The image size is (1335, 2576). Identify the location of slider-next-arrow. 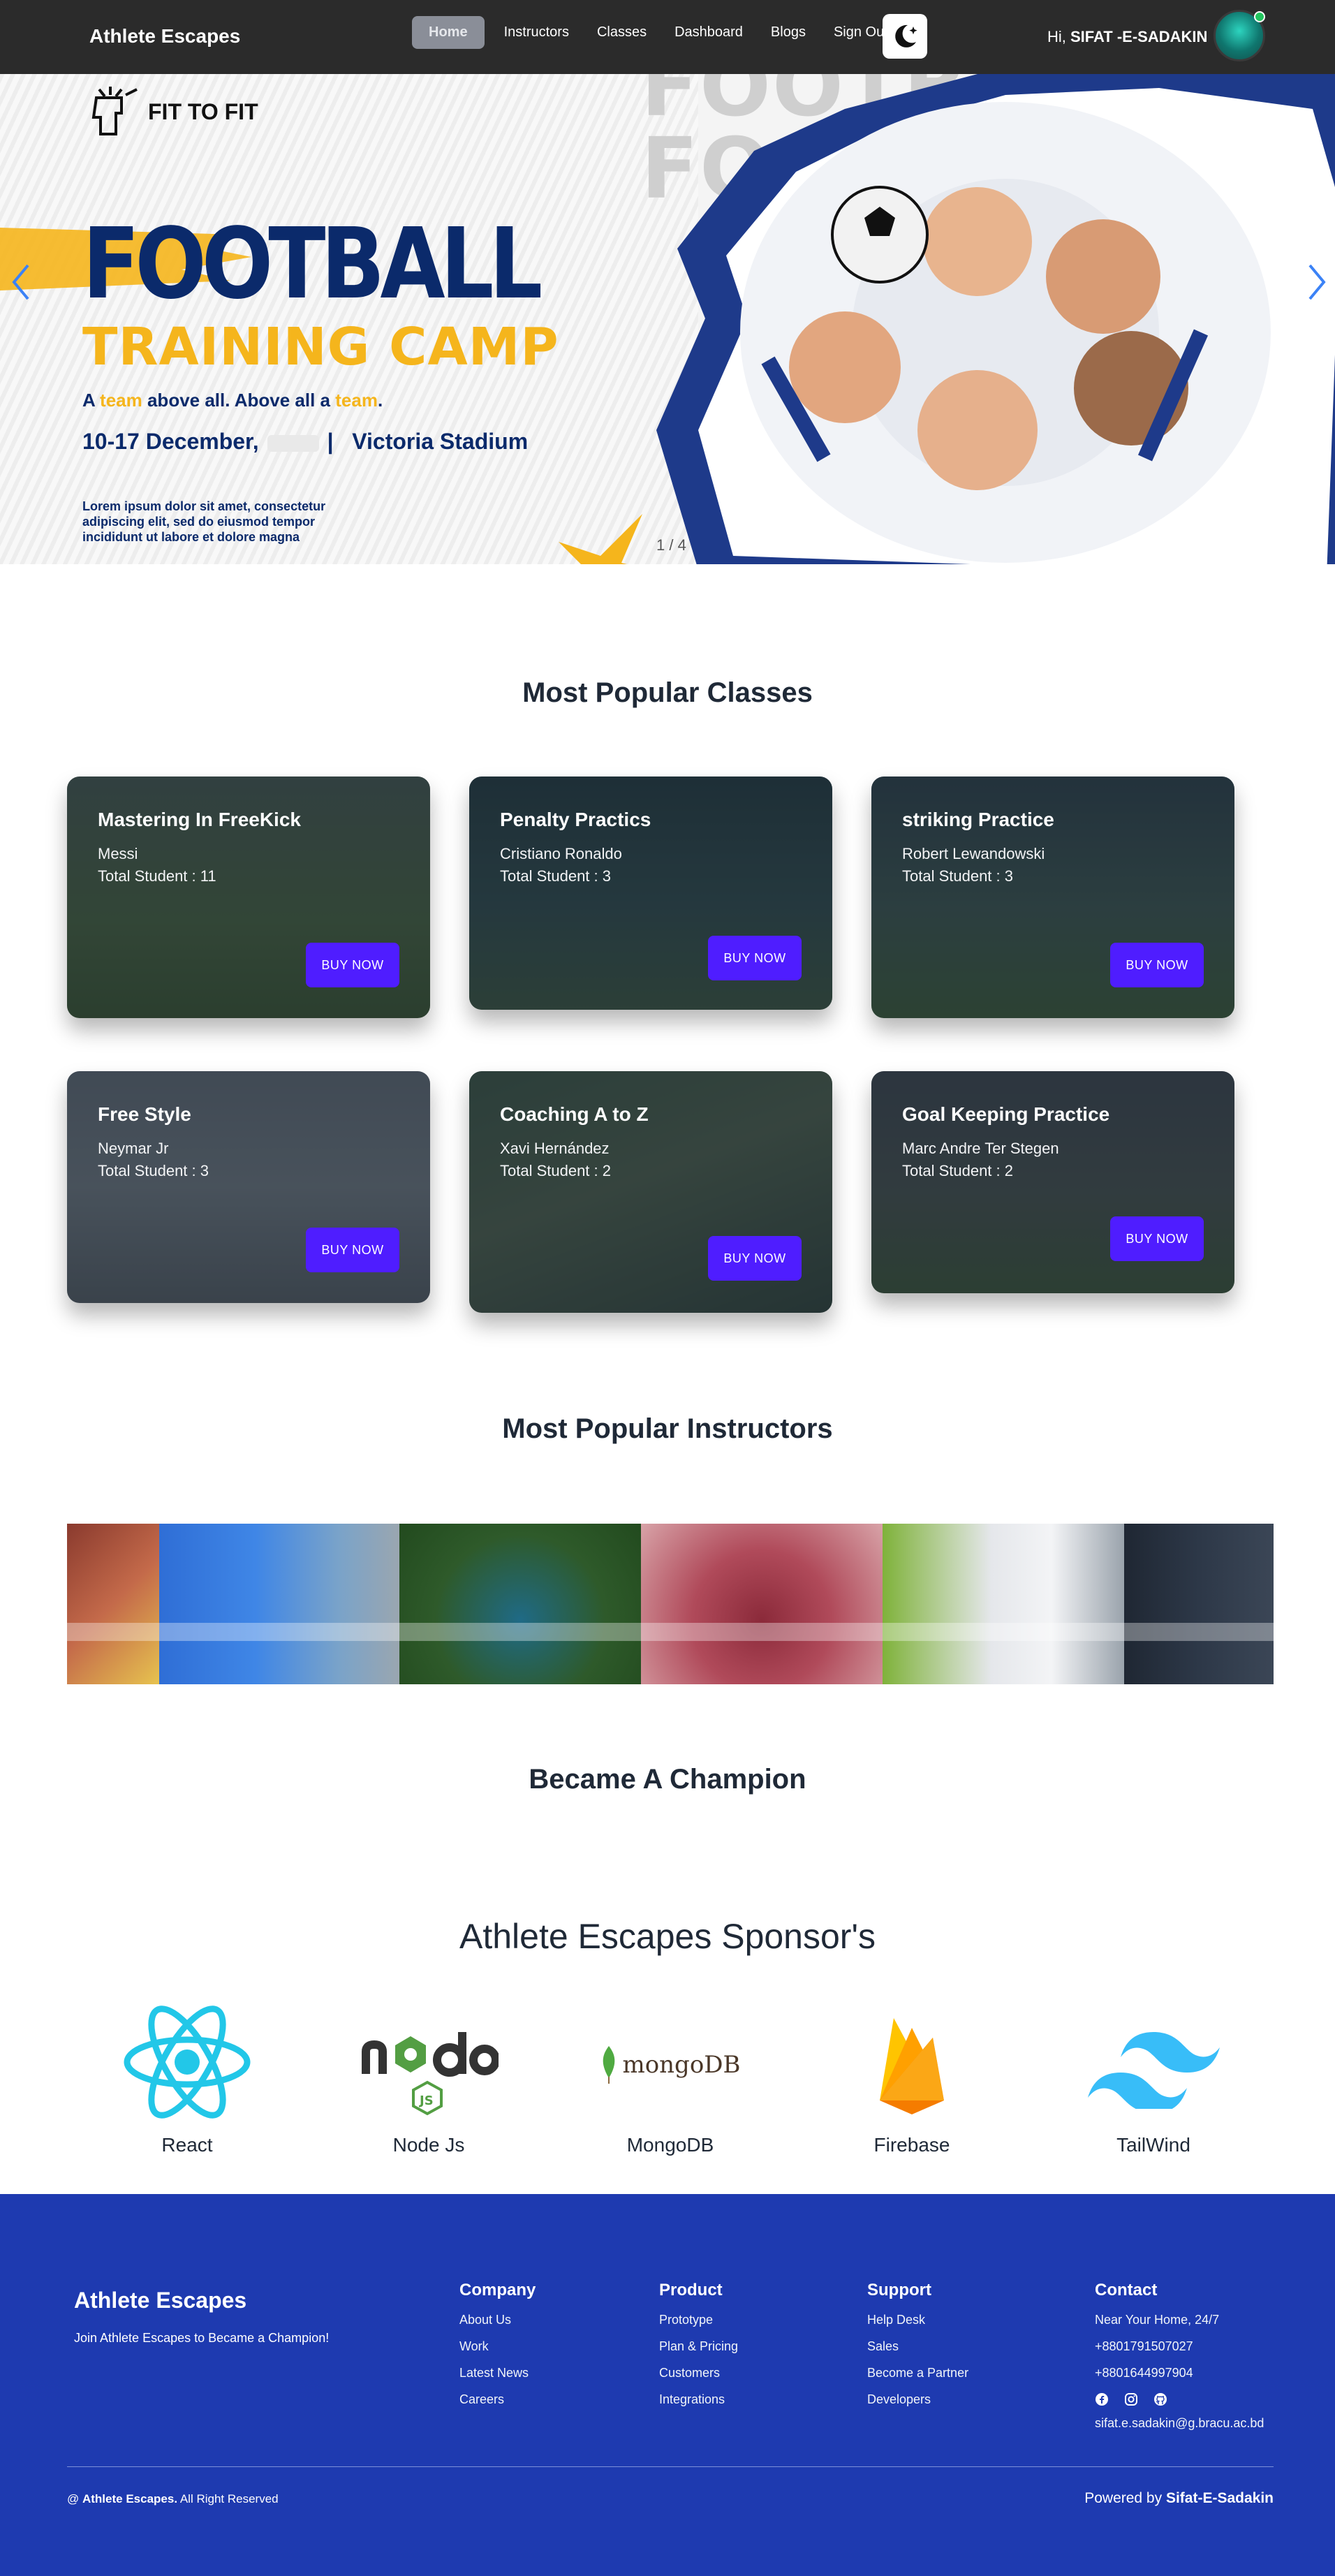
(1317, 282).